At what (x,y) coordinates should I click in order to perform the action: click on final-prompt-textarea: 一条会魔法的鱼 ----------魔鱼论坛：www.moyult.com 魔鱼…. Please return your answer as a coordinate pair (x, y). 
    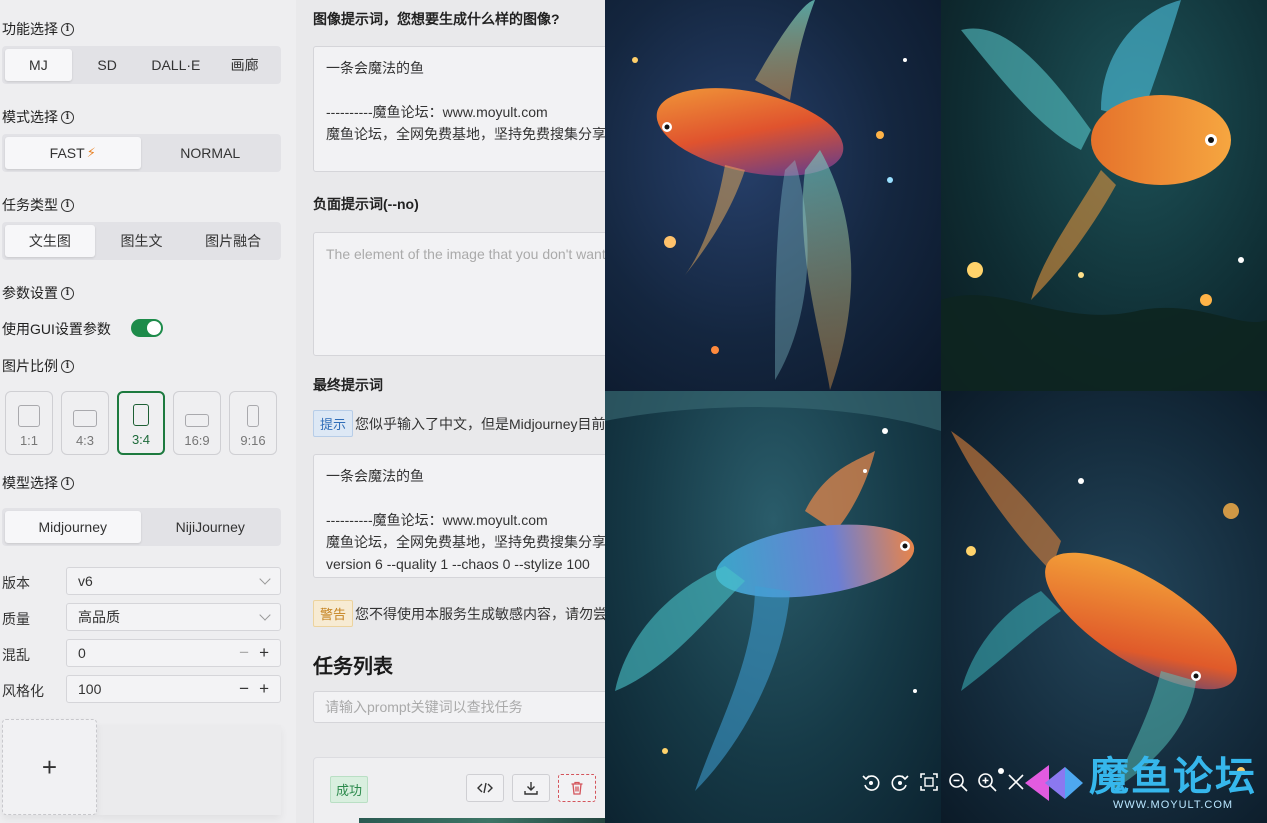
    Looking at the image, I should click on (459, 516).